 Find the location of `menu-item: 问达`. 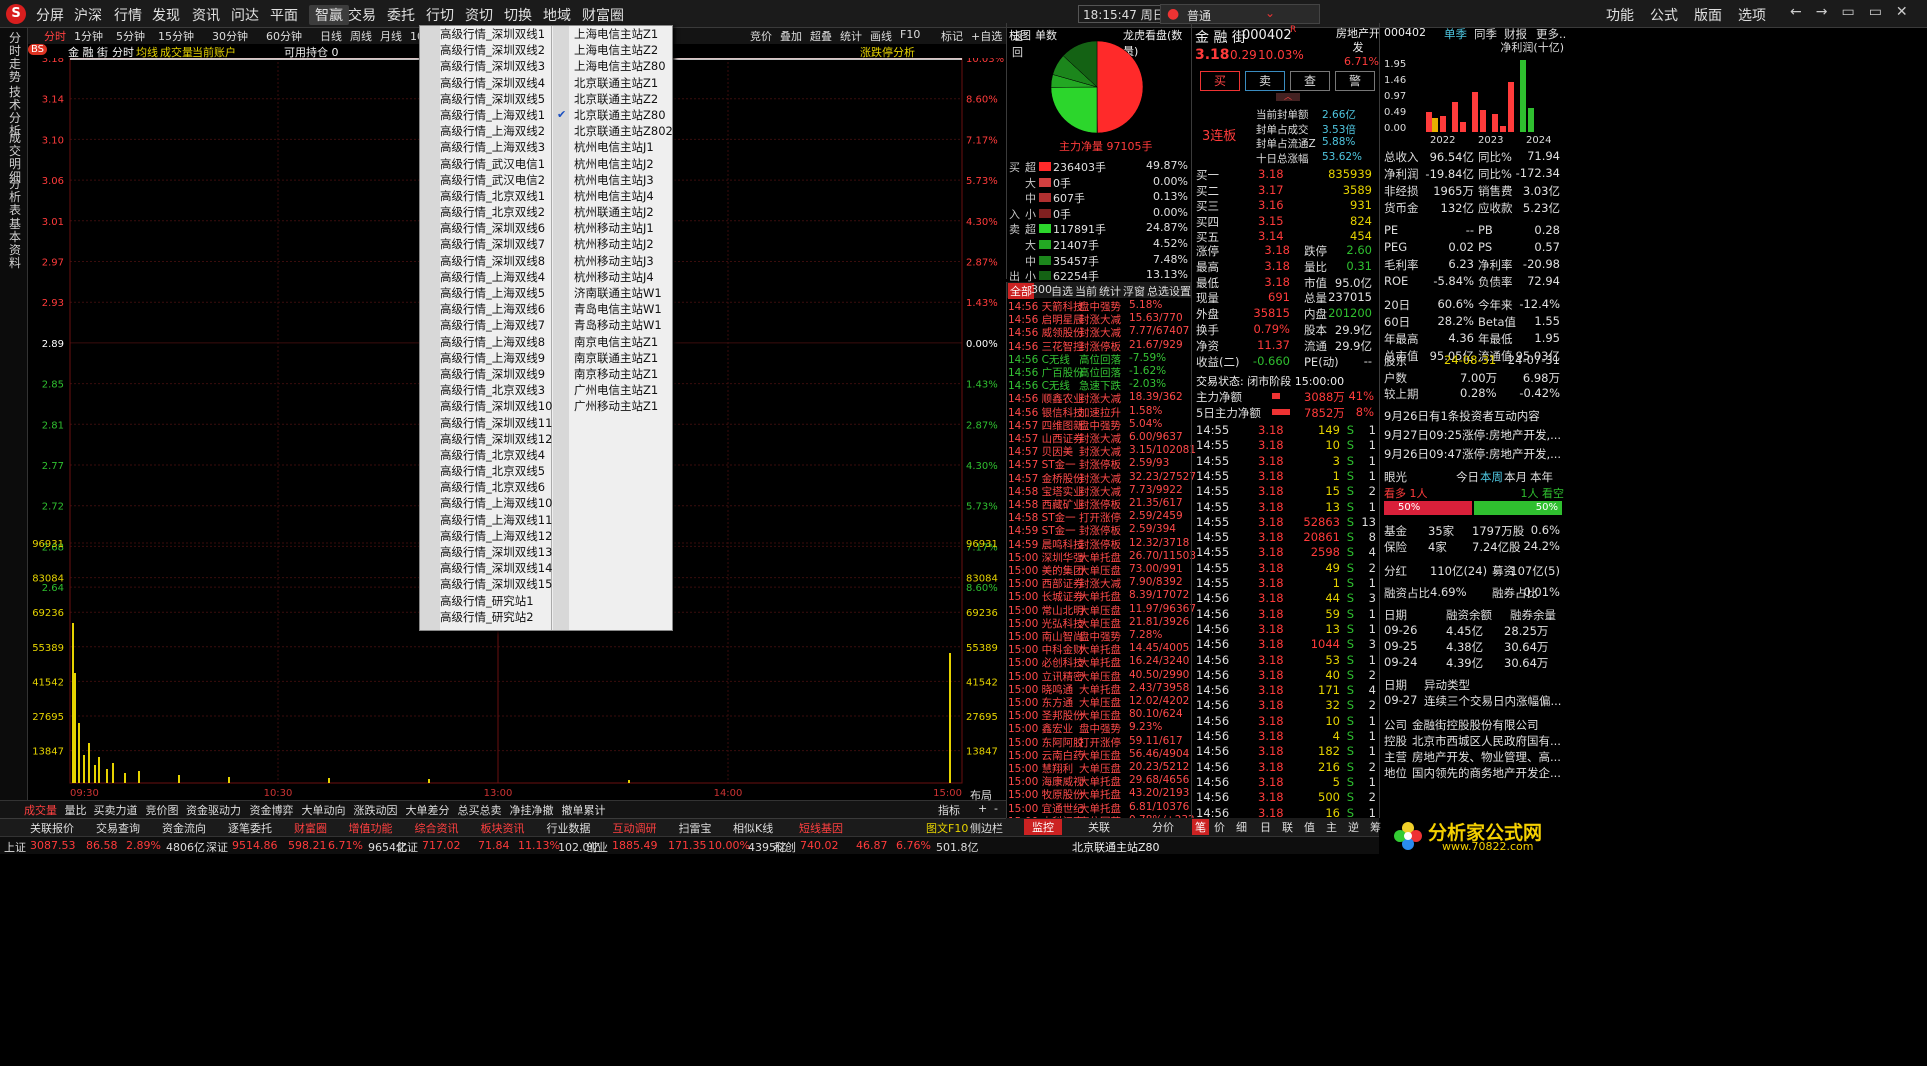

menu-item: 问达 is located at coordinates (245, 15).